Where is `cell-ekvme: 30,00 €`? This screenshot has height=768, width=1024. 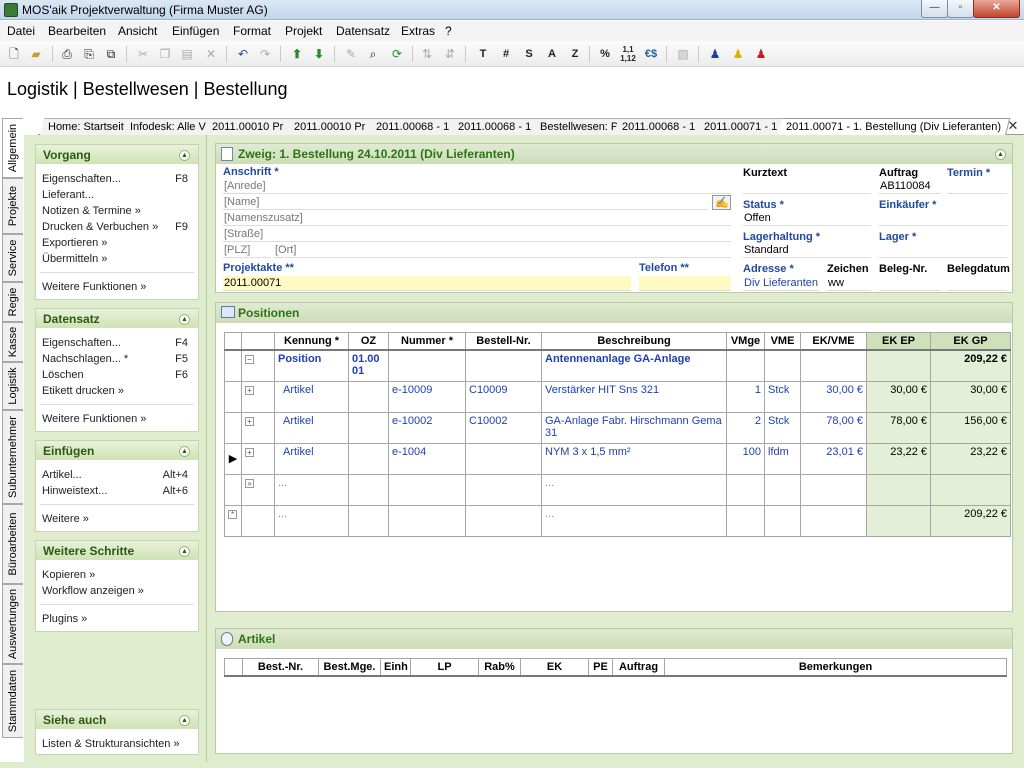
cell-ekvme: 30,00 € is located at coordinates (833, 396).